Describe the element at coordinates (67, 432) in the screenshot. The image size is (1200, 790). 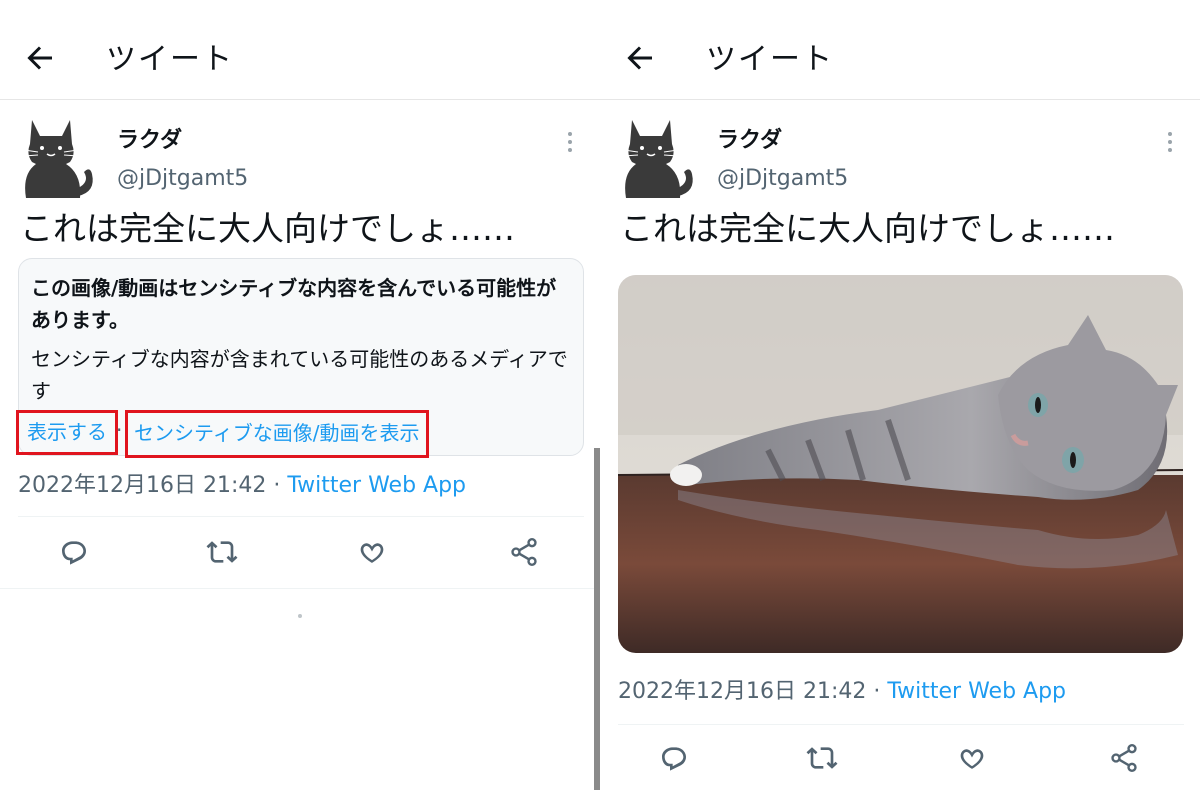
I see `show-media-link: 表示する` at that location.